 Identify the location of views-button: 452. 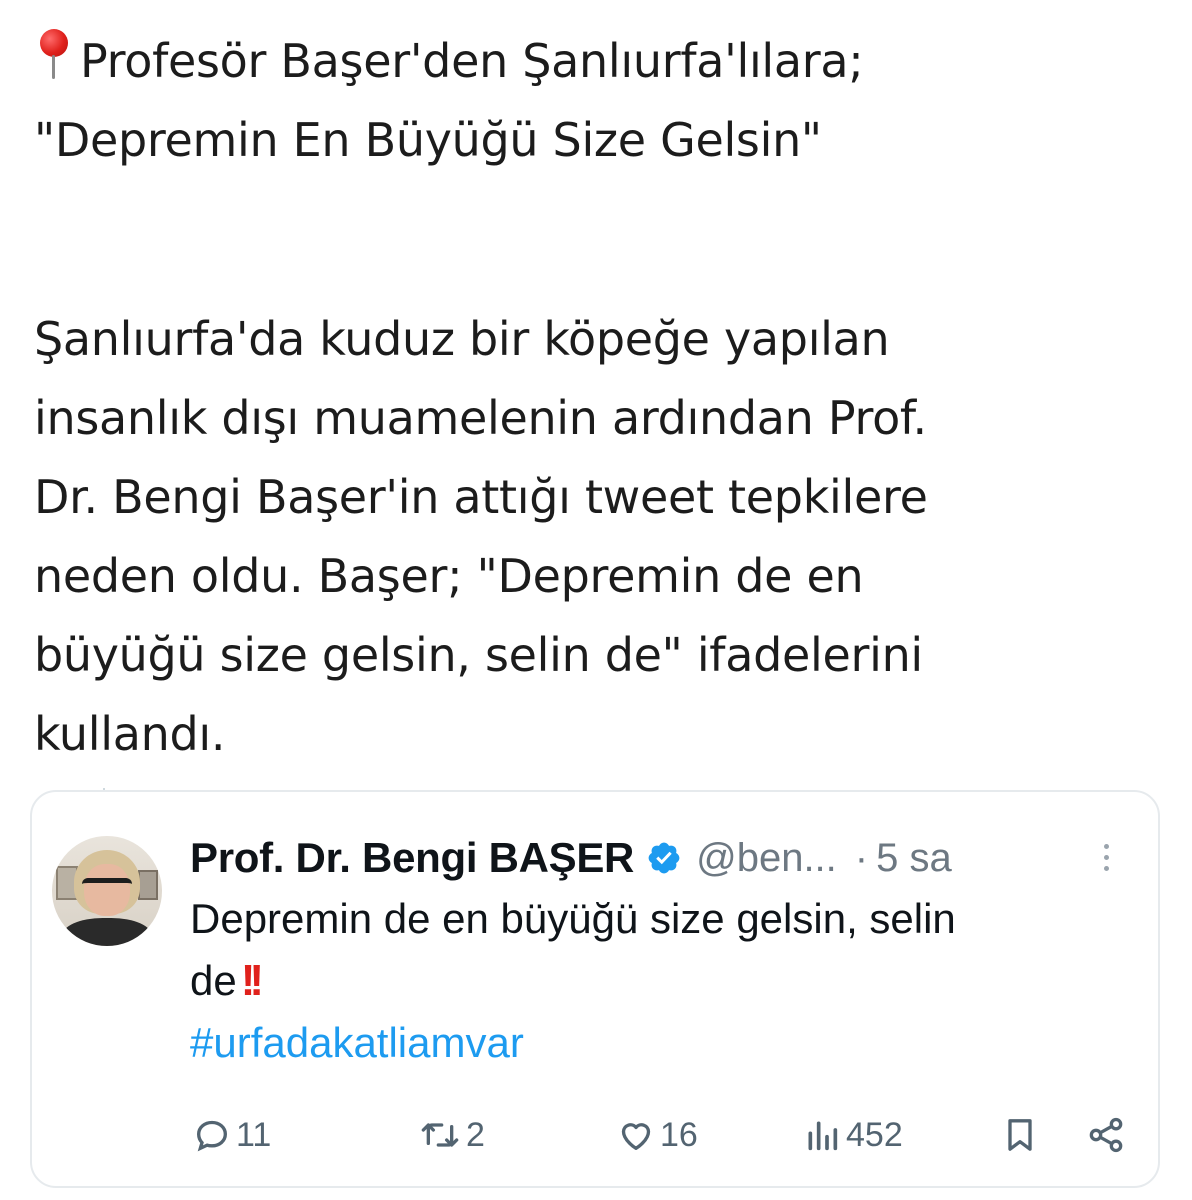
(852, 1135).